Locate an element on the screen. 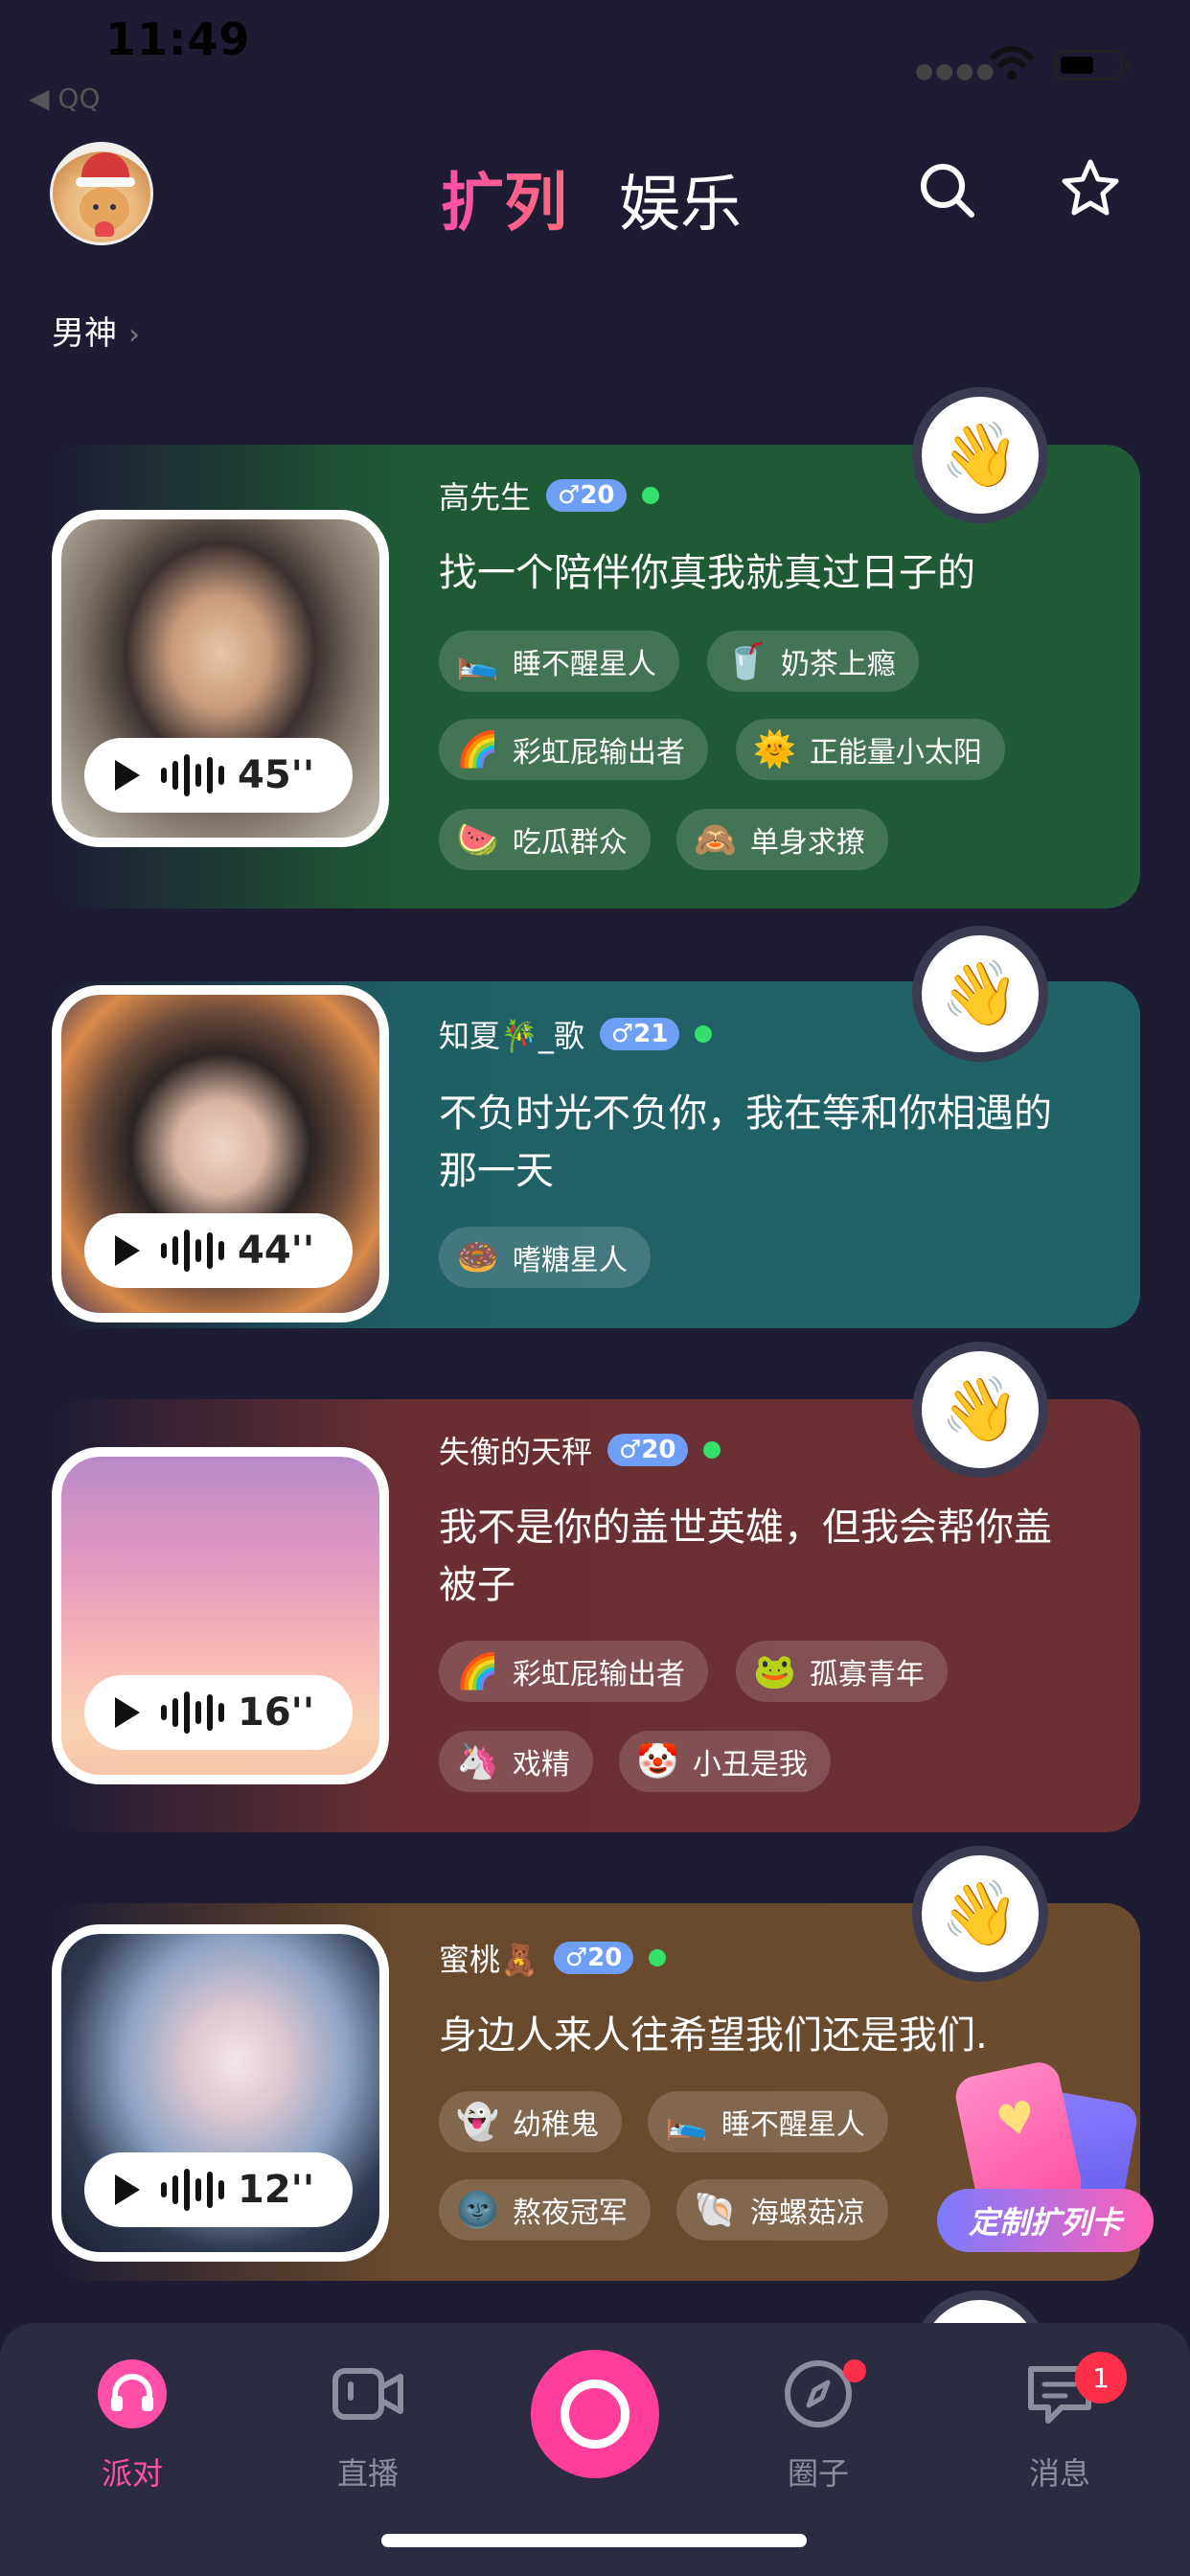 The width and height of the screenshot is (1190, 2576). wifi-icon is located at coordinates (1012, 63).